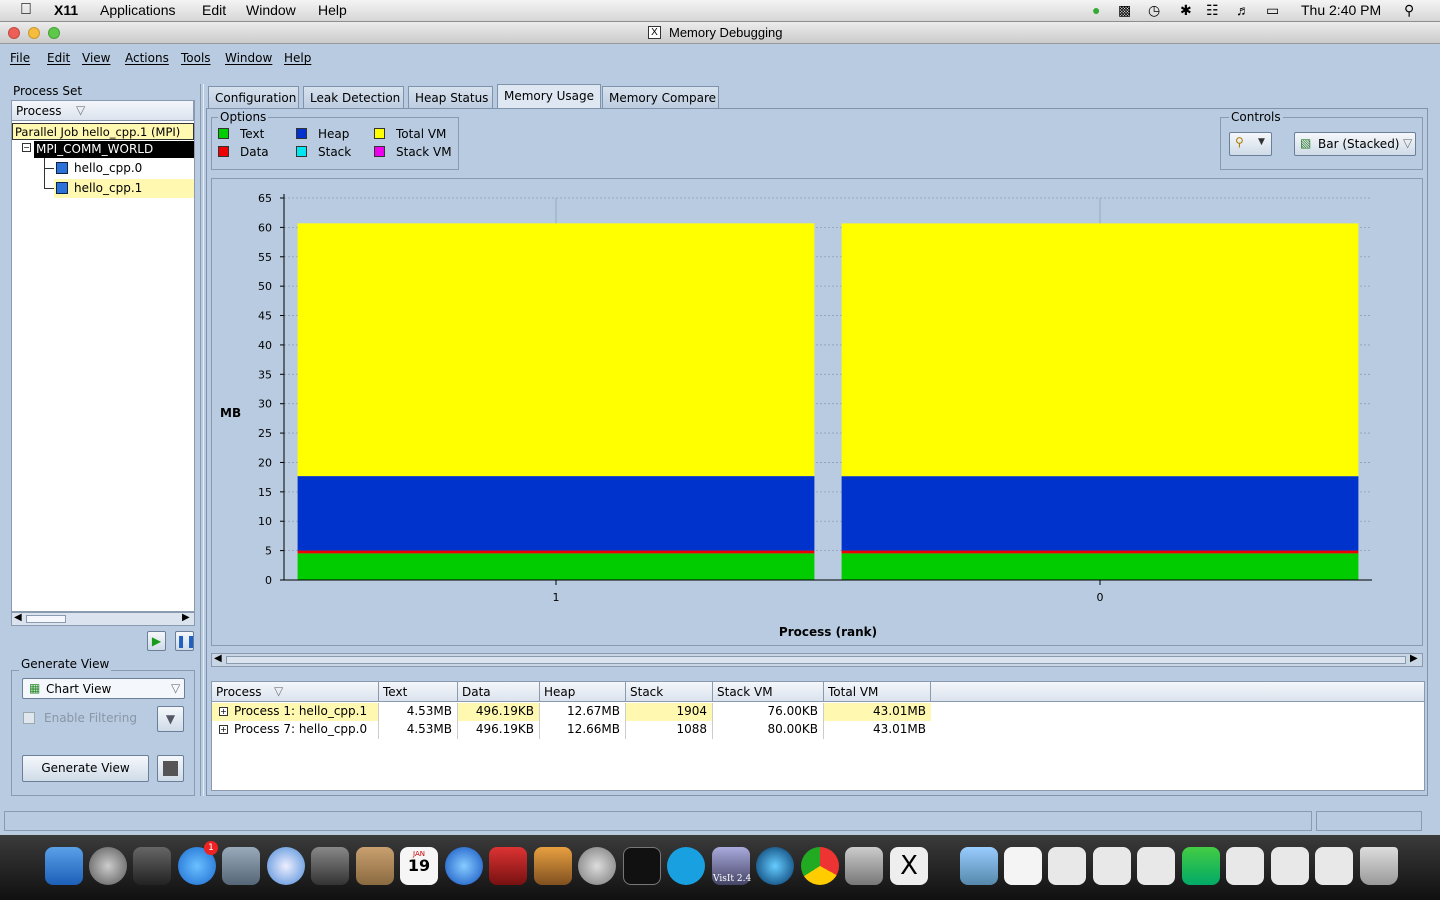 This screenshot has width=1440, height=900. I want to click on data-swatch-icon, so click(223, 151).